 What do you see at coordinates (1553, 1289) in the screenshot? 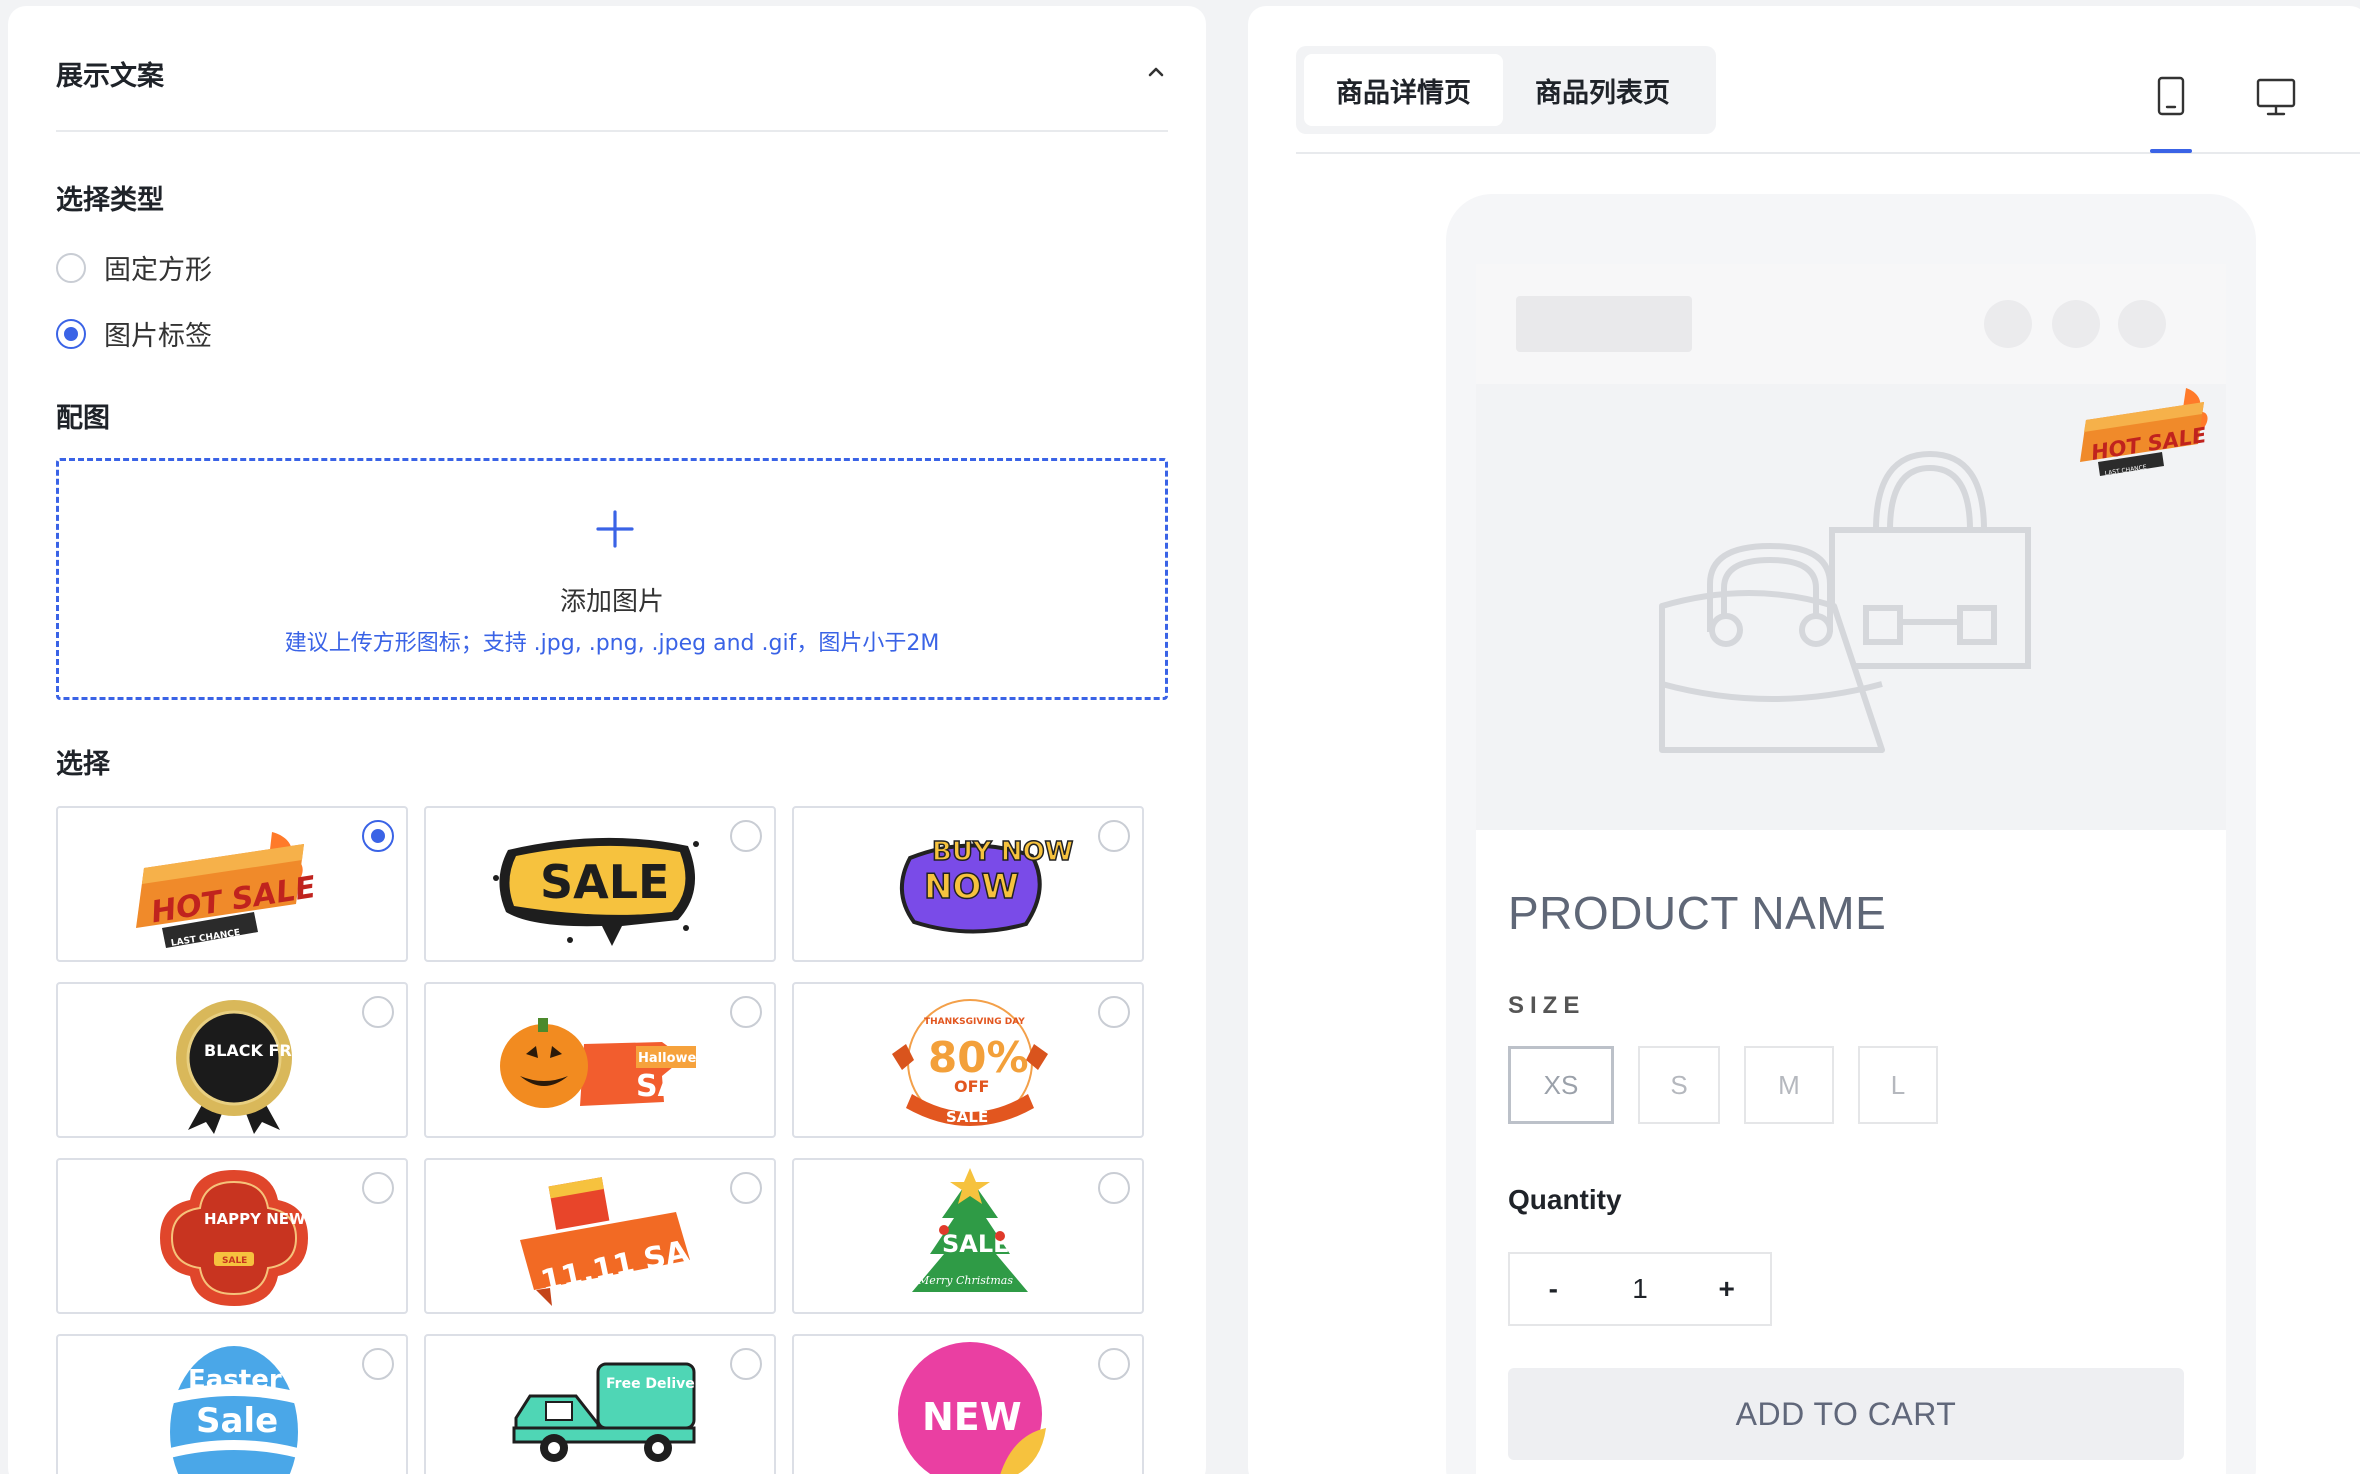
I see `quantity-decrement-button: -` at bounding box center [1553, 1289].